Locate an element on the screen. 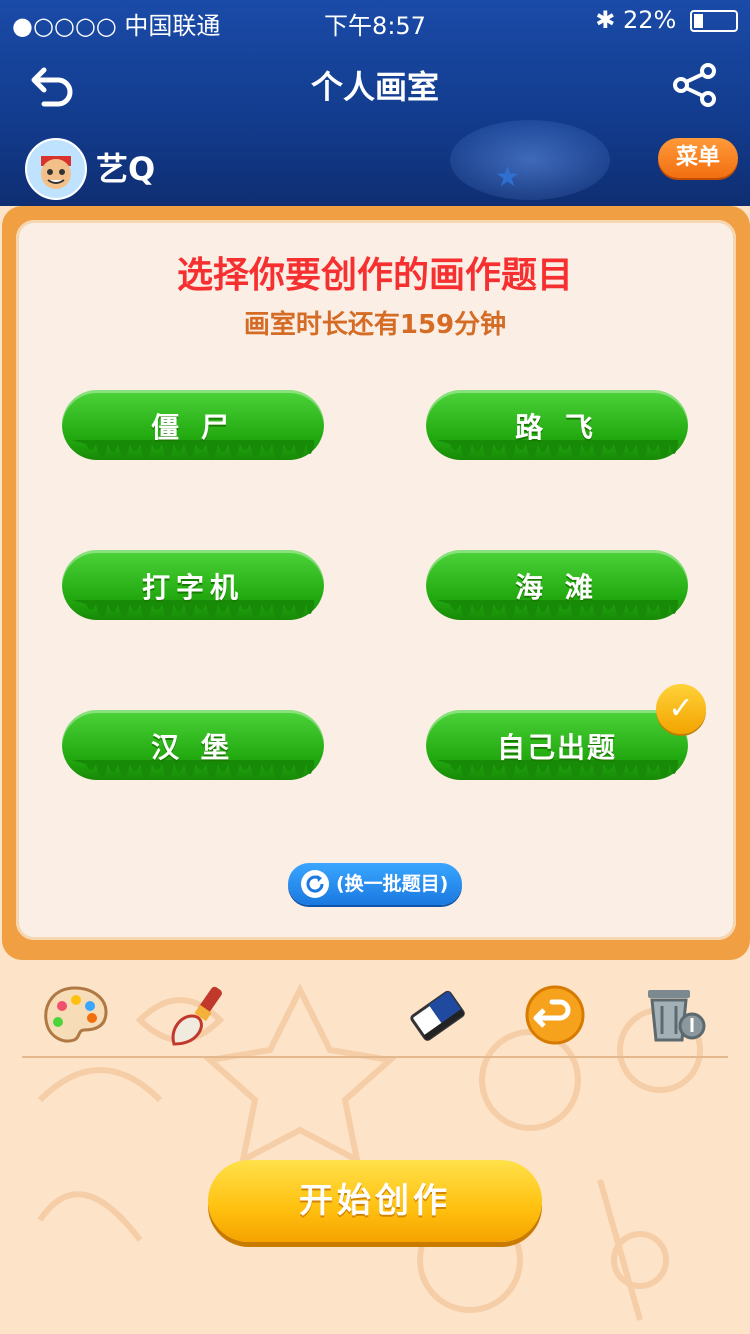 The image size is (750, 1334). topic-button: 打字机 is located at coordinates (193, 595).